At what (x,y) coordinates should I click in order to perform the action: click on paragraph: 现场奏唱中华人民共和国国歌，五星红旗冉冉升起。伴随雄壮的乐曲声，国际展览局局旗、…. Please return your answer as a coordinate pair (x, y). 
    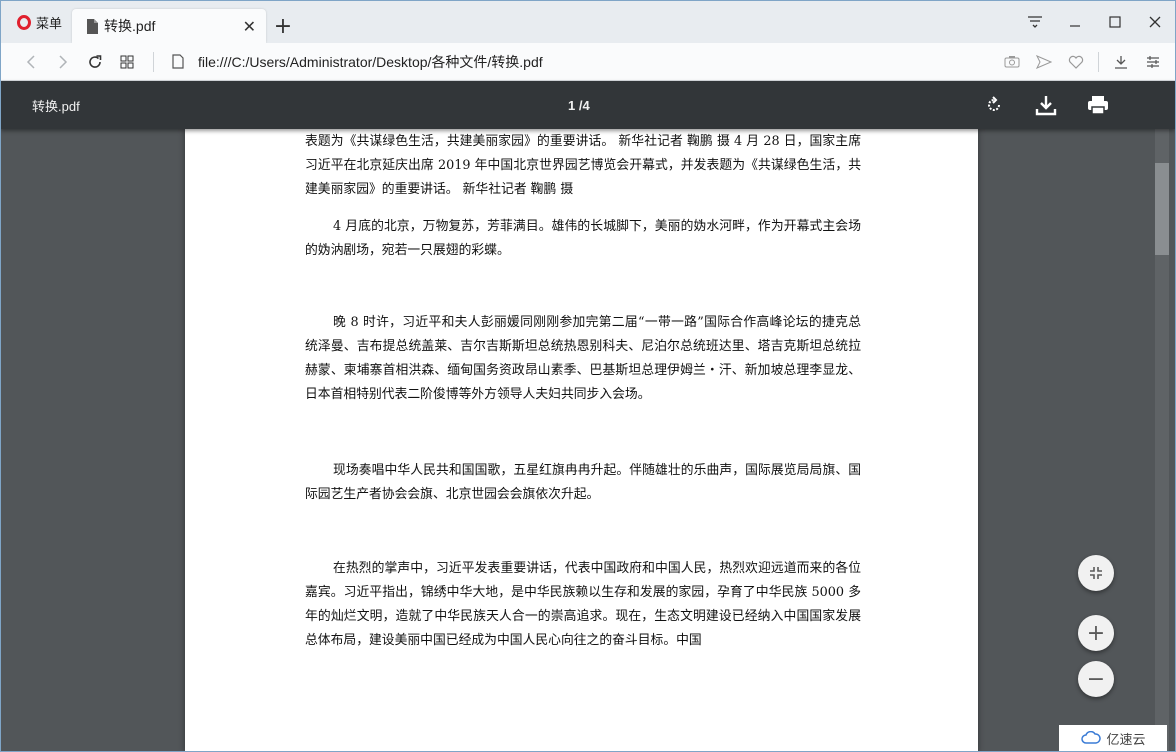
    Looking at the image, I should click on (583, 482).